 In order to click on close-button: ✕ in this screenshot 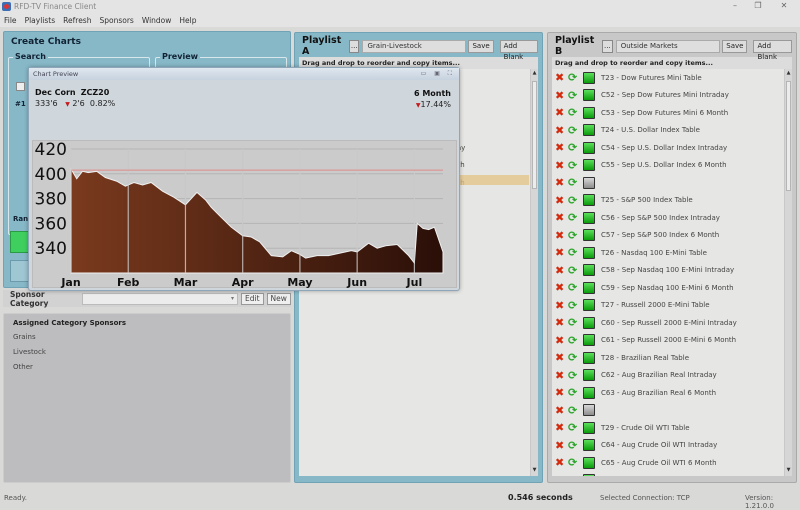, I will do `click(784, 6)`.